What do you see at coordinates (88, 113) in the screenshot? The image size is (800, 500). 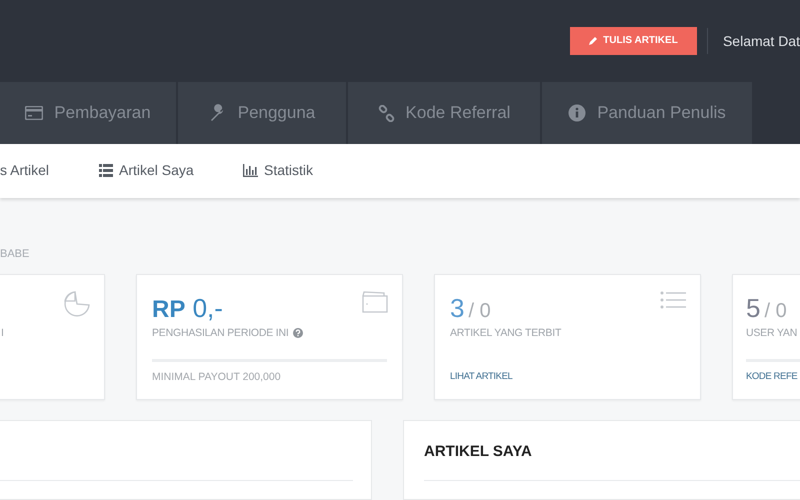 I see `nav-tab: Pembayaran` at bounding box center [88, 113].